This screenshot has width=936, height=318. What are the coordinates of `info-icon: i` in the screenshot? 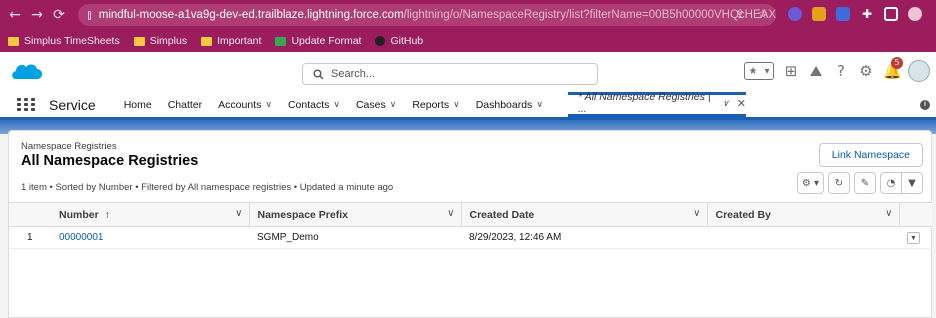 It's located at (925, 105).